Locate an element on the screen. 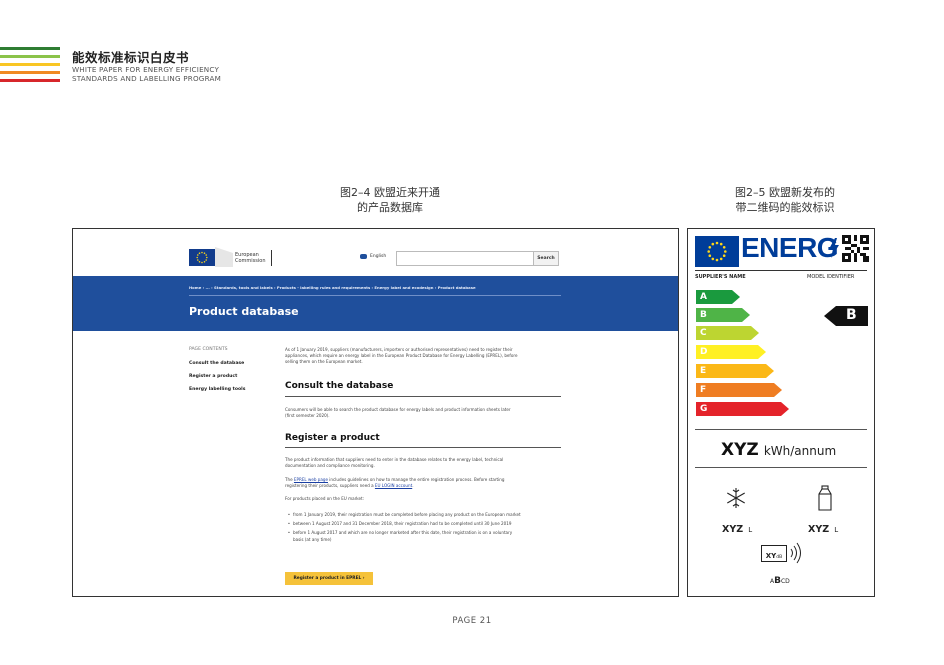 The height and width of the screenshot is (665, 944). class-arrow-b: B is located at coordinates (723, 315).